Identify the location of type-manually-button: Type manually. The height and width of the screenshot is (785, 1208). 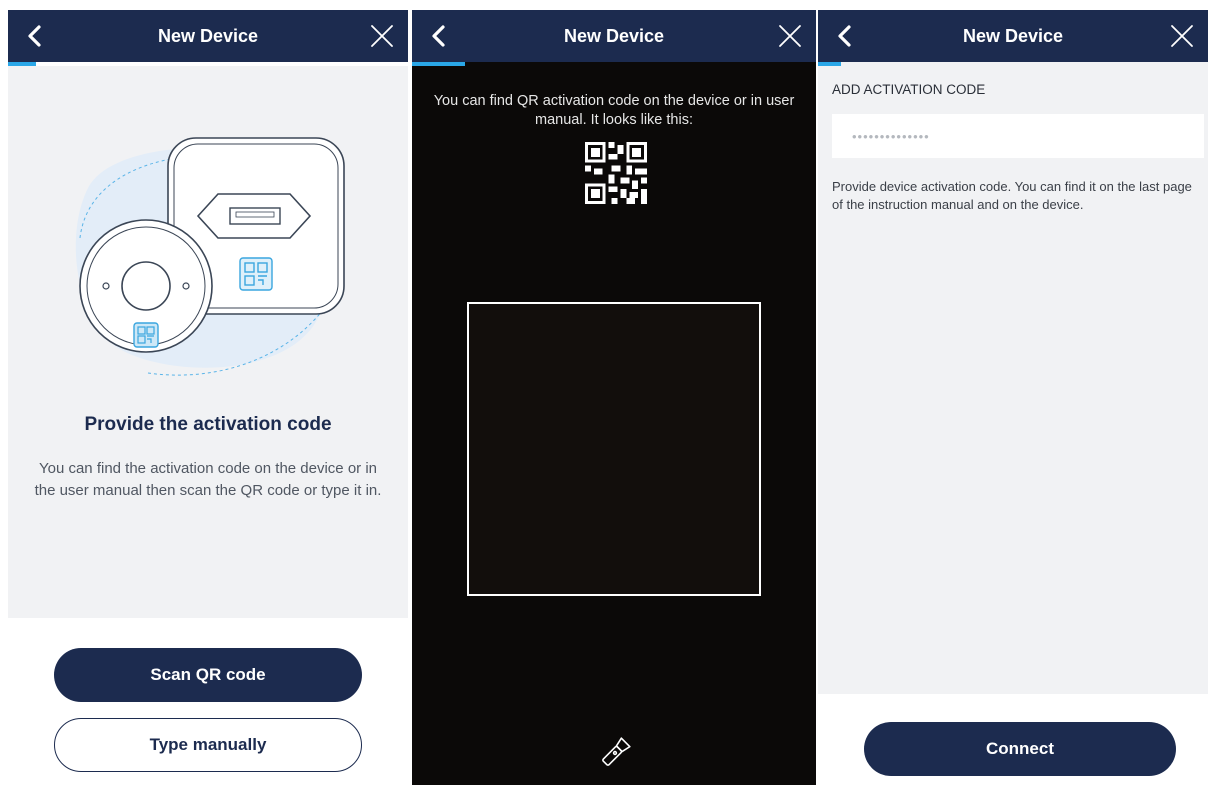
(208, 745).